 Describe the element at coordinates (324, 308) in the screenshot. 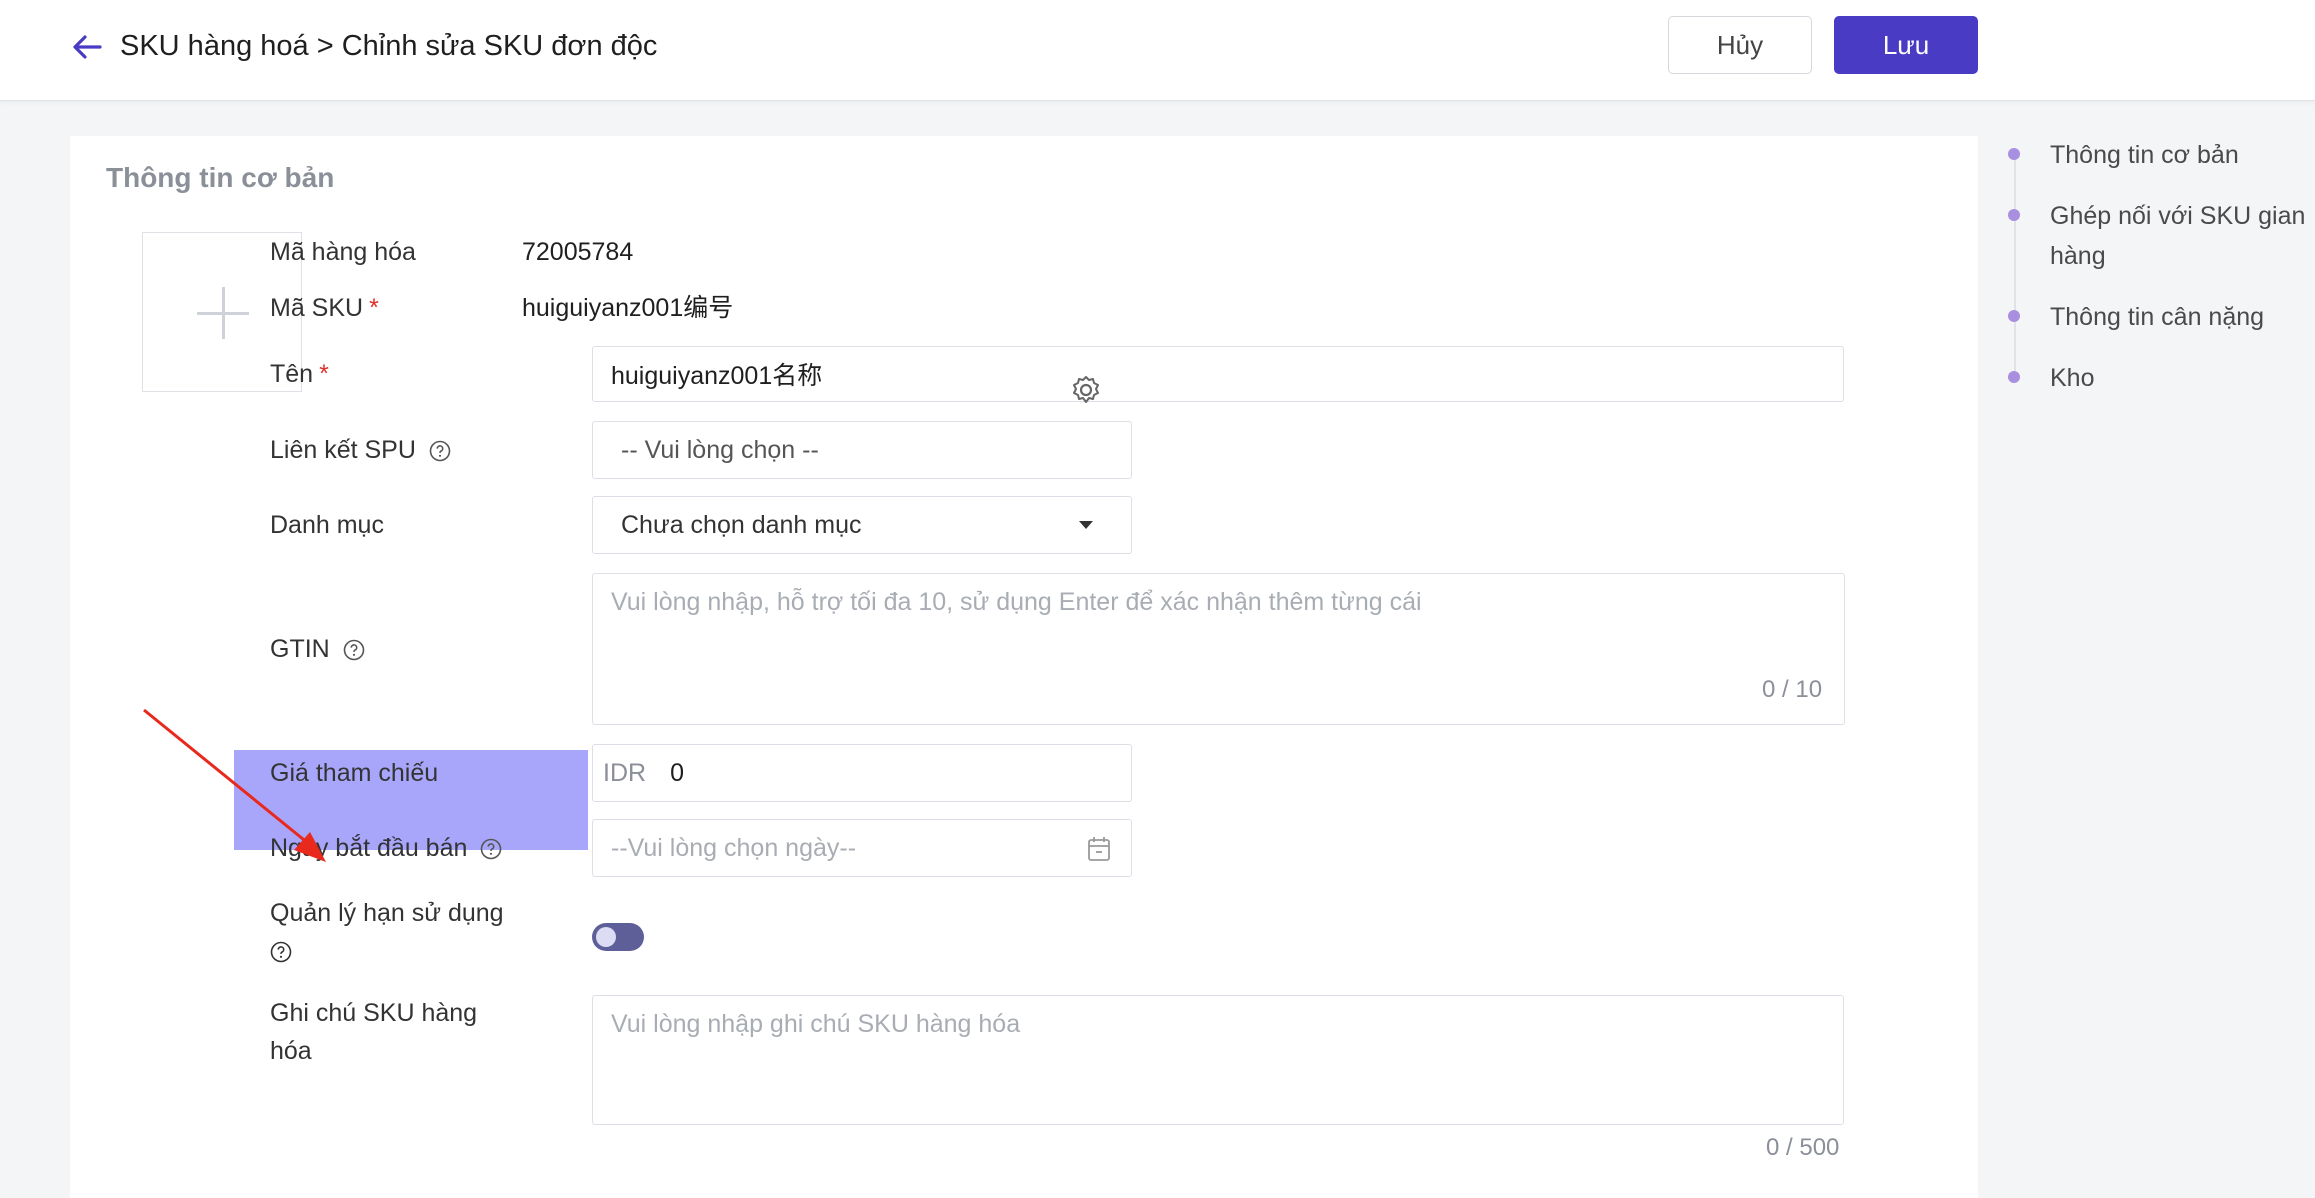

I see `sku-code-label: Mã SKU *` at that location.